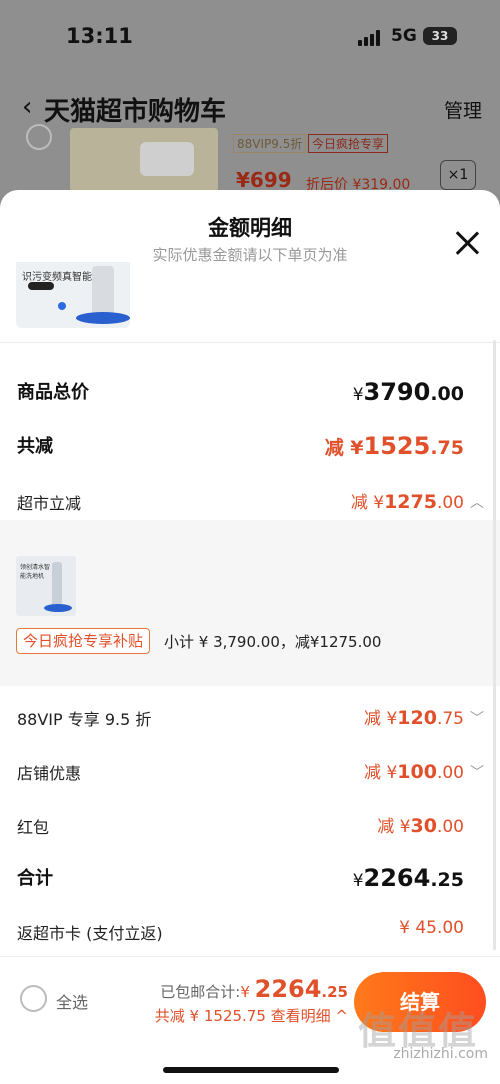 The width and height of the screenshot is (500, 1084). Describe the element at coordinates (250, 392) in the screenshot. I see `row-total-price: 商品总价 ¥3790.00` at that location.